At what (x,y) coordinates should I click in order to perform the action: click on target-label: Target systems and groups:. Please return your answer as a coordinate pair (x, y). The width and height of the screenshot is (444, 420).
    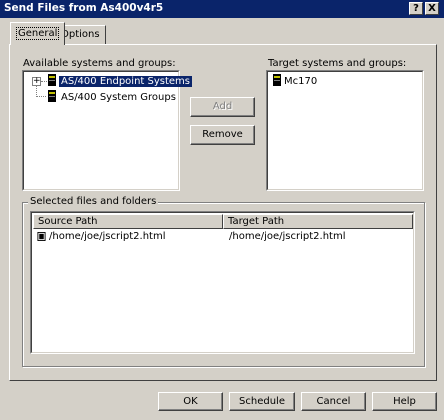
    Looking at the image, I should click on (337, 63).